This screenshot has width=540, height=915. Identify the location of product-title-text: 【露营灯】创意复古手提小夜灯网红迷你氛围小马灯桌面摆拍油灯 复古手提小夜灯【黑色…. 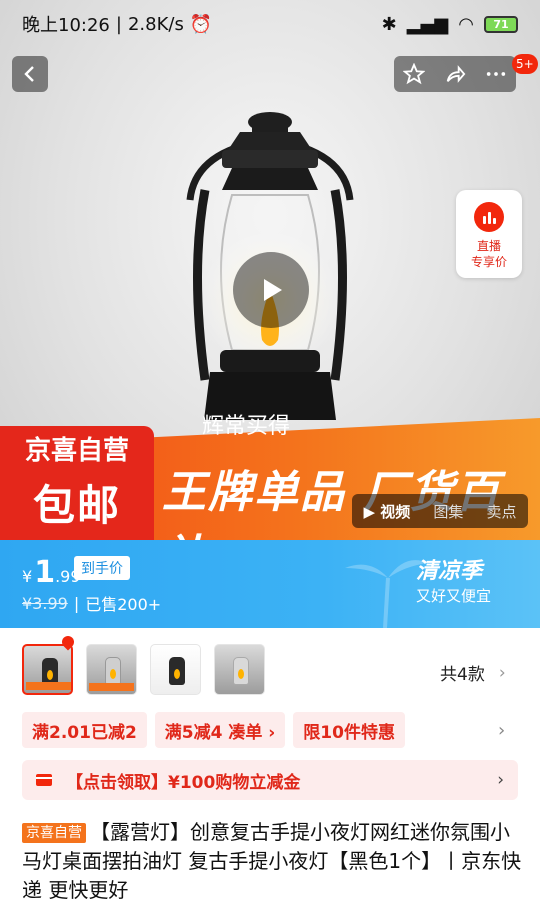
(272, 861).